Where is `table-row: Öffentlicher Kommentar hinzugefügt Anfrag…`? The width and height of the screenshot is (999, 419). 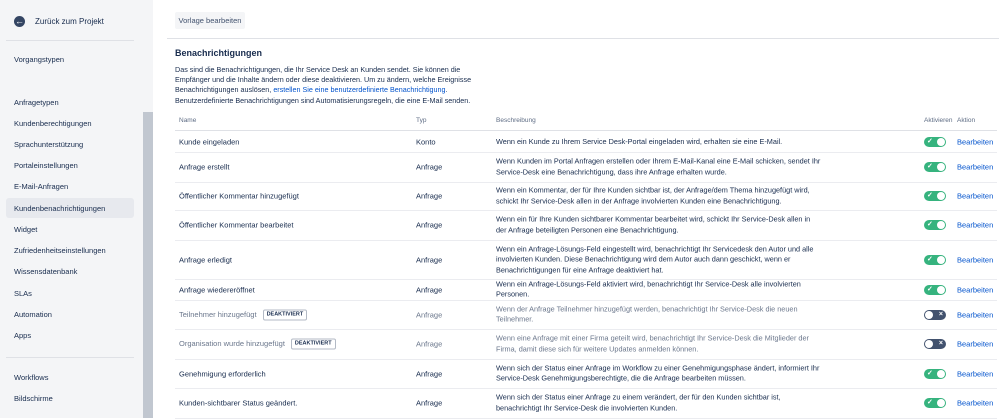 table-row: Öffentlicher Kommentar hinzugefügt Anfrag… is located at coordinates (586, 196).